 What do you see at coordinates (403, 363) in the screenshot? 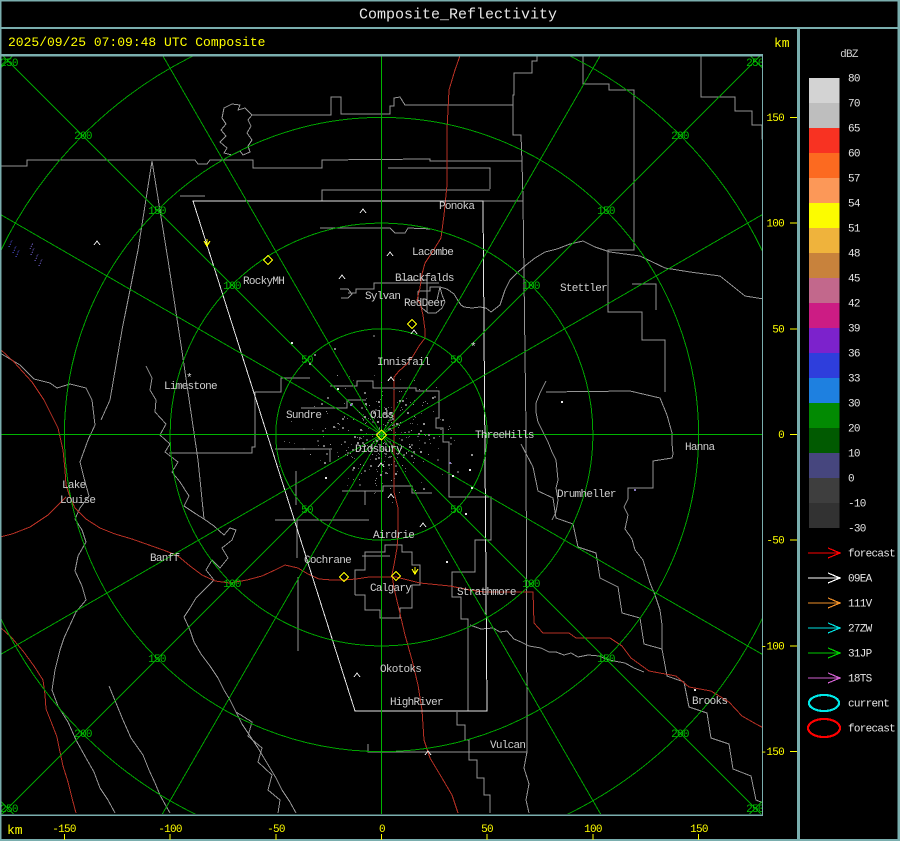
I see `svg-text: Innisfail` at bounding box center [403, 363].